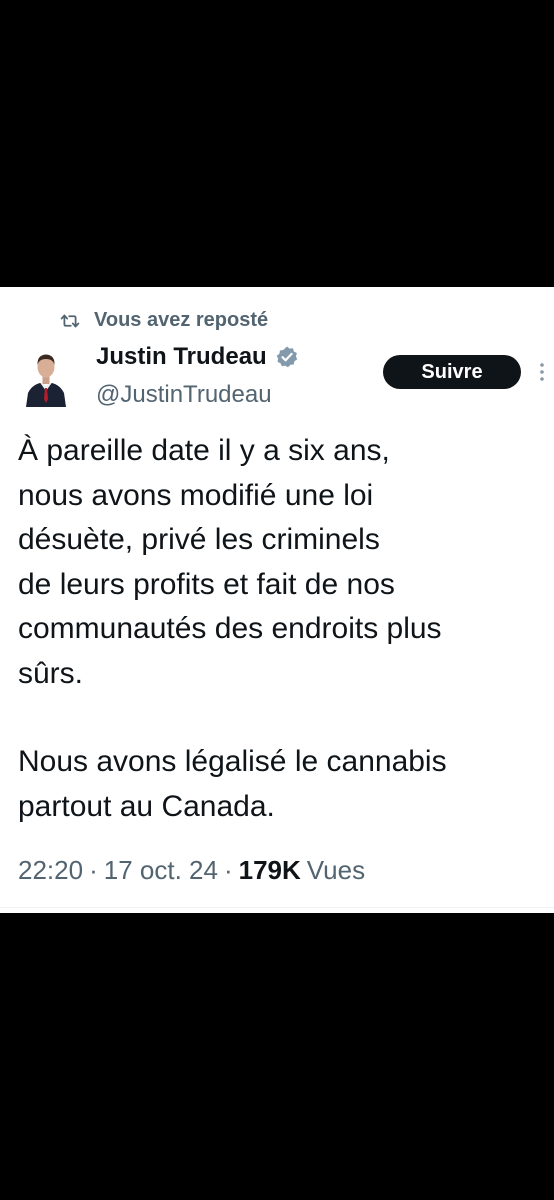 The width and height of the screenshot is (554, 1200). What do you see at coordinates (204, 450) in the screenshot?
I see `tweet-line: À pareille date il y a six ans,` at bounding box center [204, 450].